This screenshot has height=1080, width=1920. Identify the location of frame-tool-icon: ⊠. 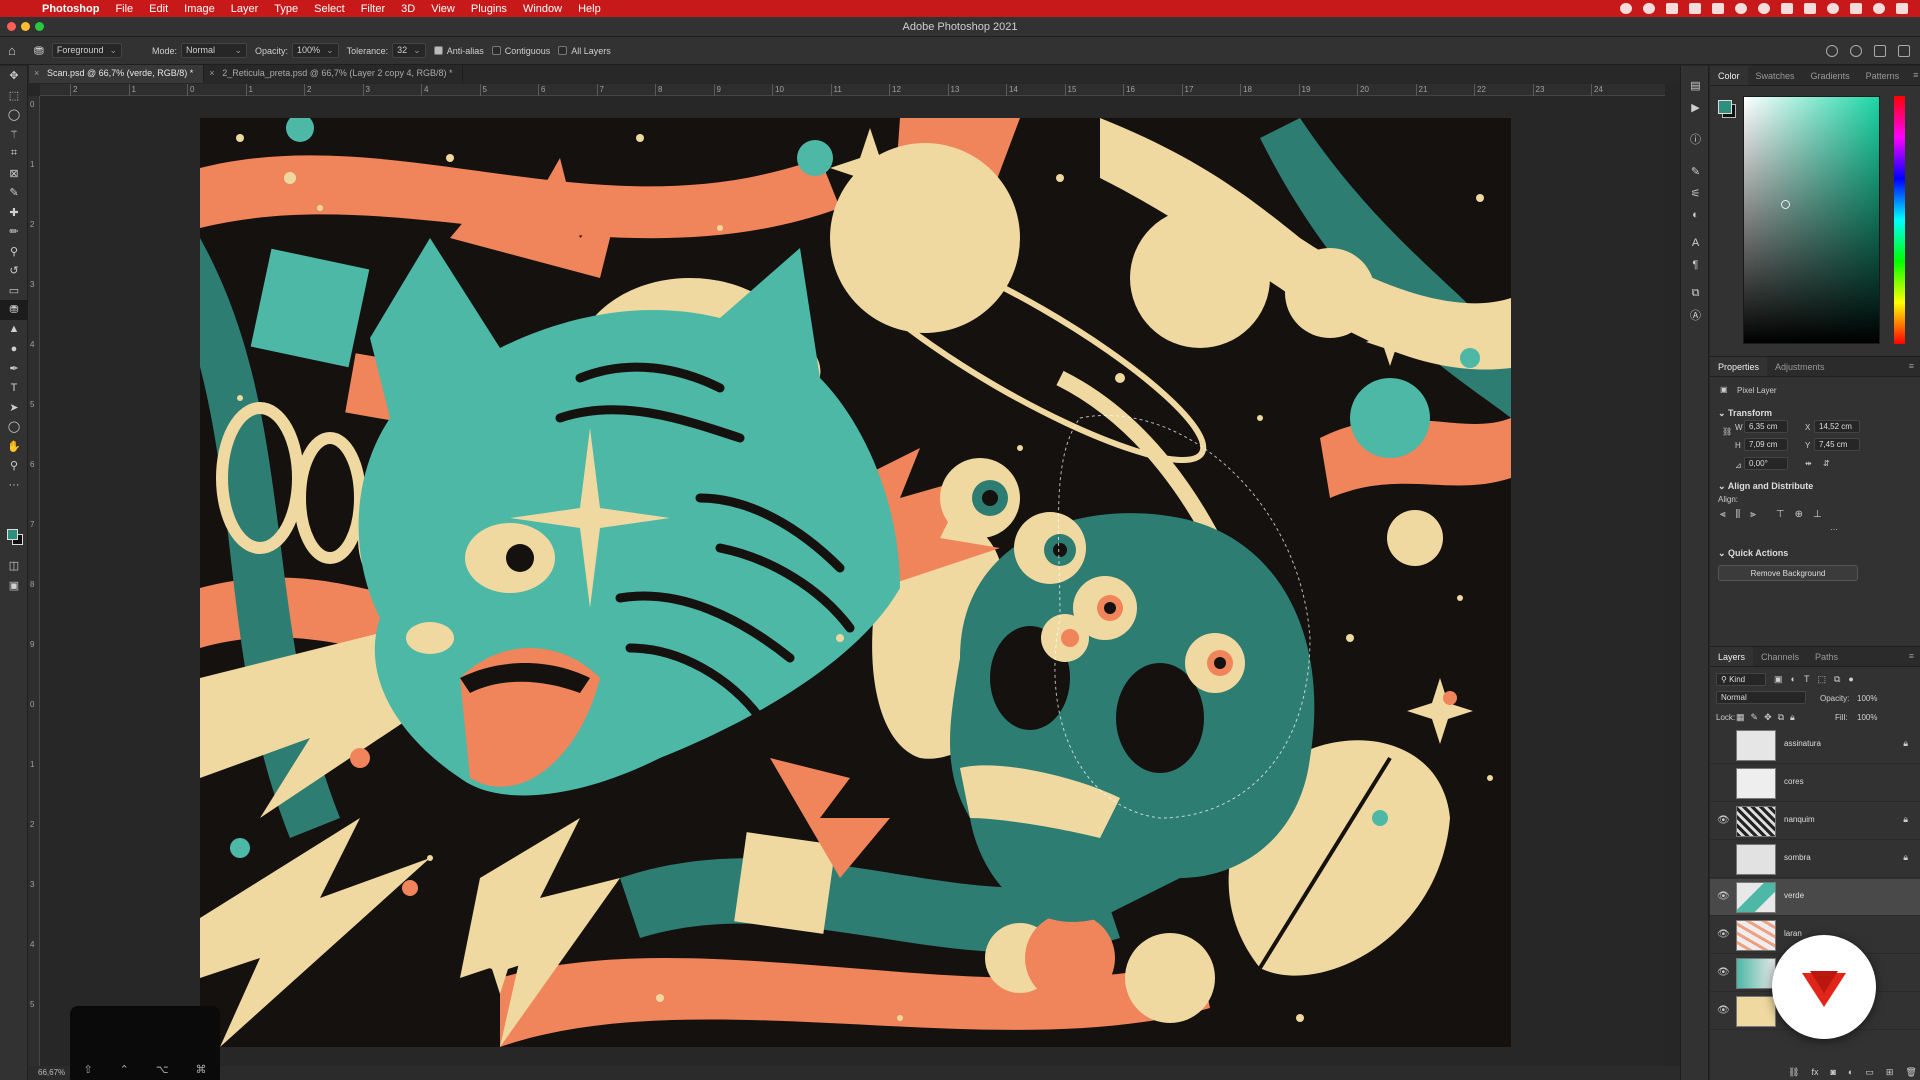
(14, 174).